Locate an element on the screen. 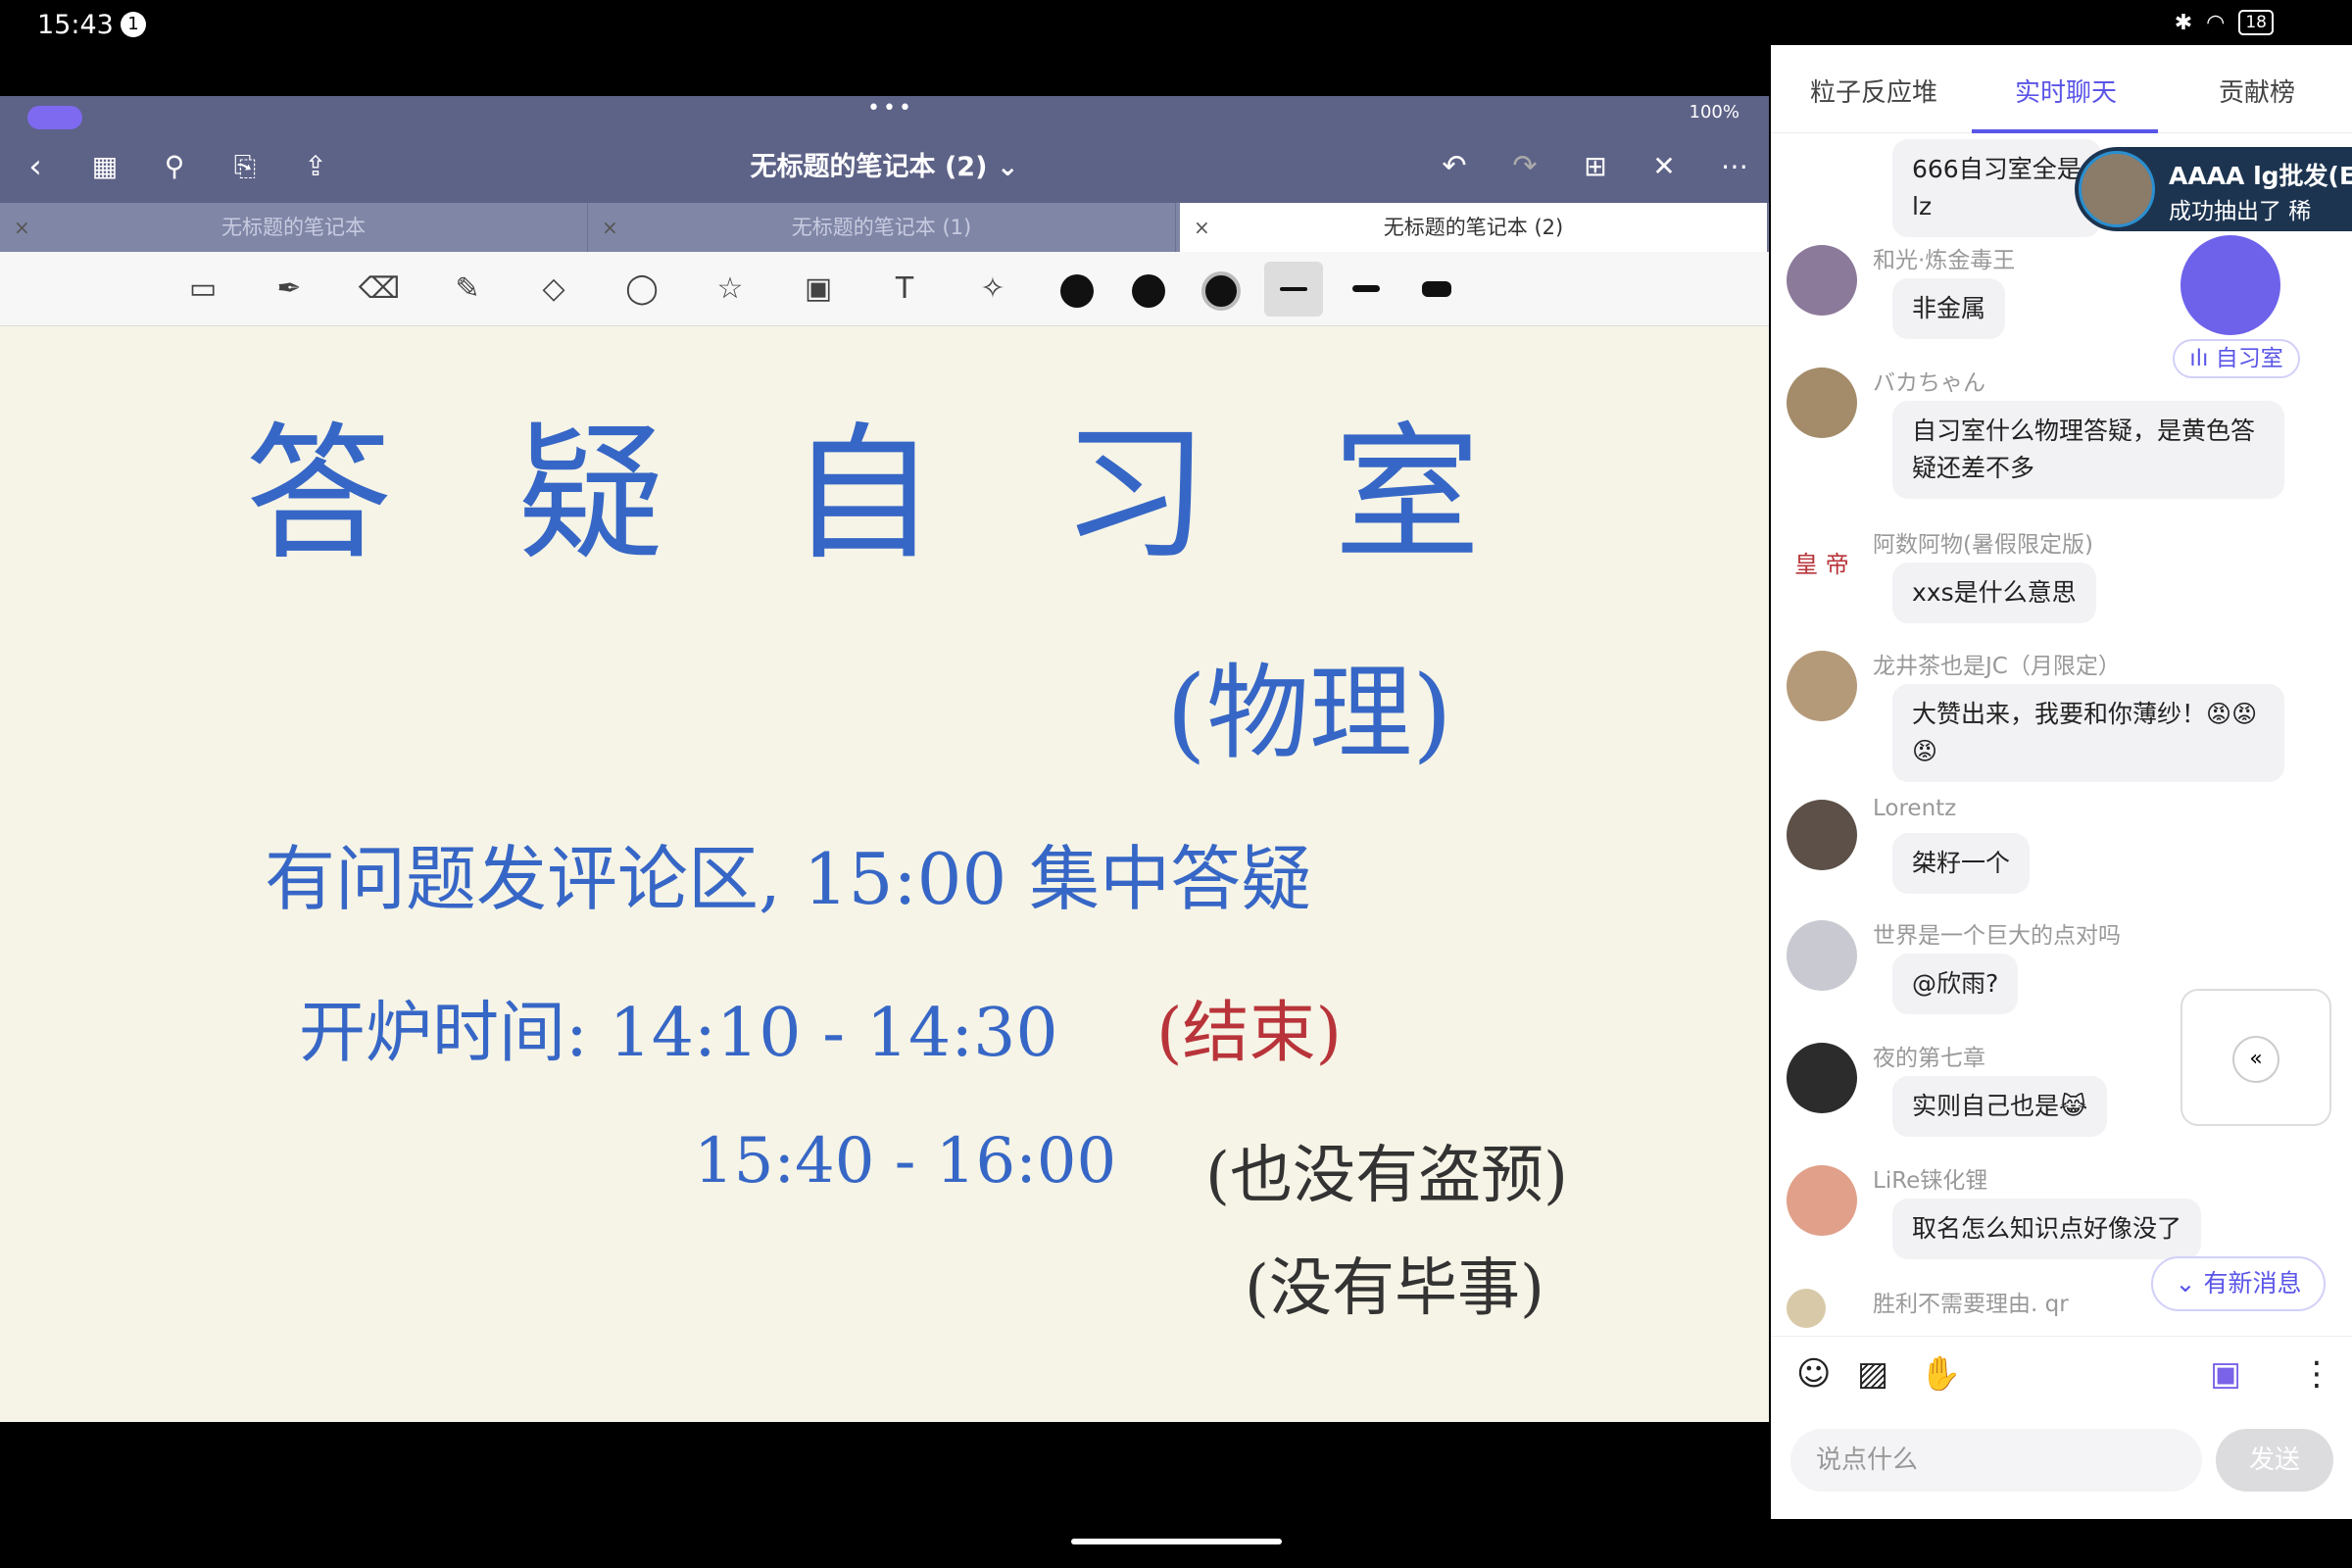 The height and width of the screenshot is (1568, 2352). ipad-app-badge is located at coordinates (54, 117).